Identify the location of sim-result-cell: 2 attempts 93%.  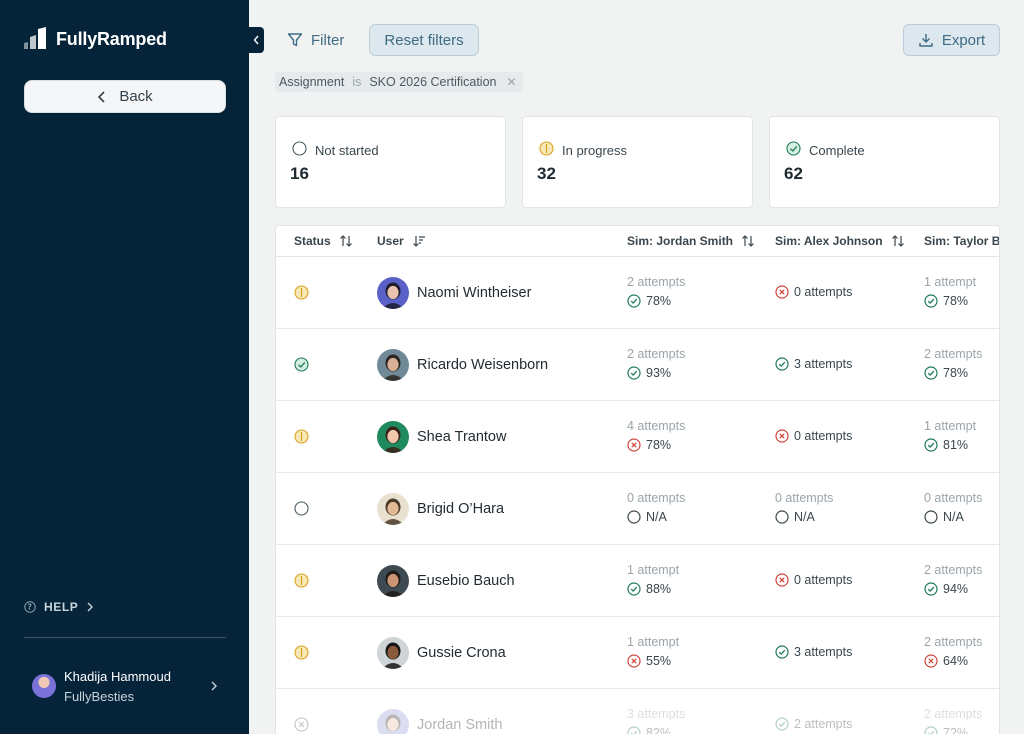
(656, 363).